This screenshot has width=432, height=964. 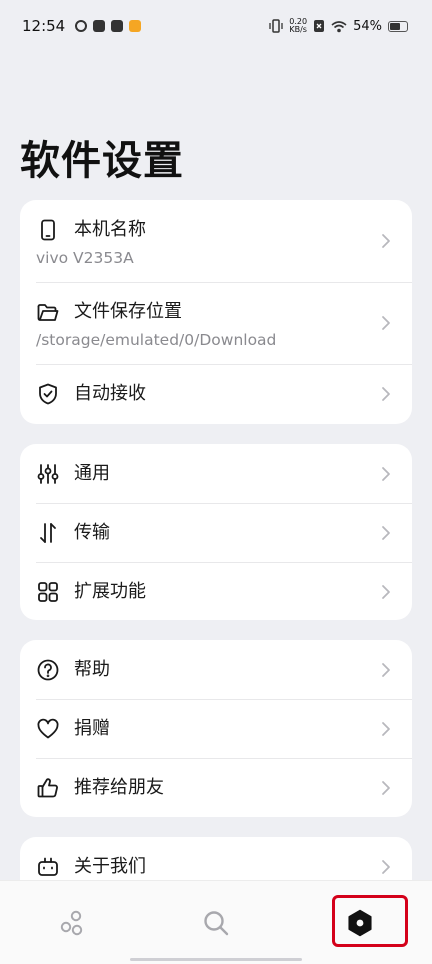 What do you see at coordinates (216, 959) in the screenshot?
I see `home-indicator` at bounding box center [216, 959].